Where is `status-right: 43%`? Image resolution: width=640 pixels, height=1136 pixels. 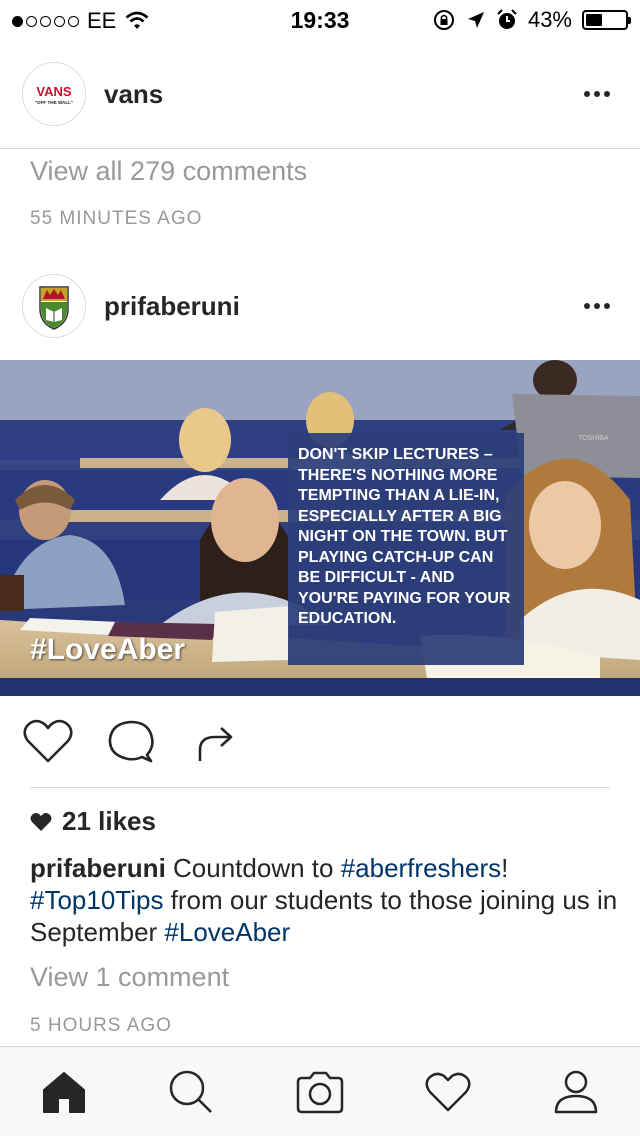 status-right: 43% is located at coordinates (531, 20).